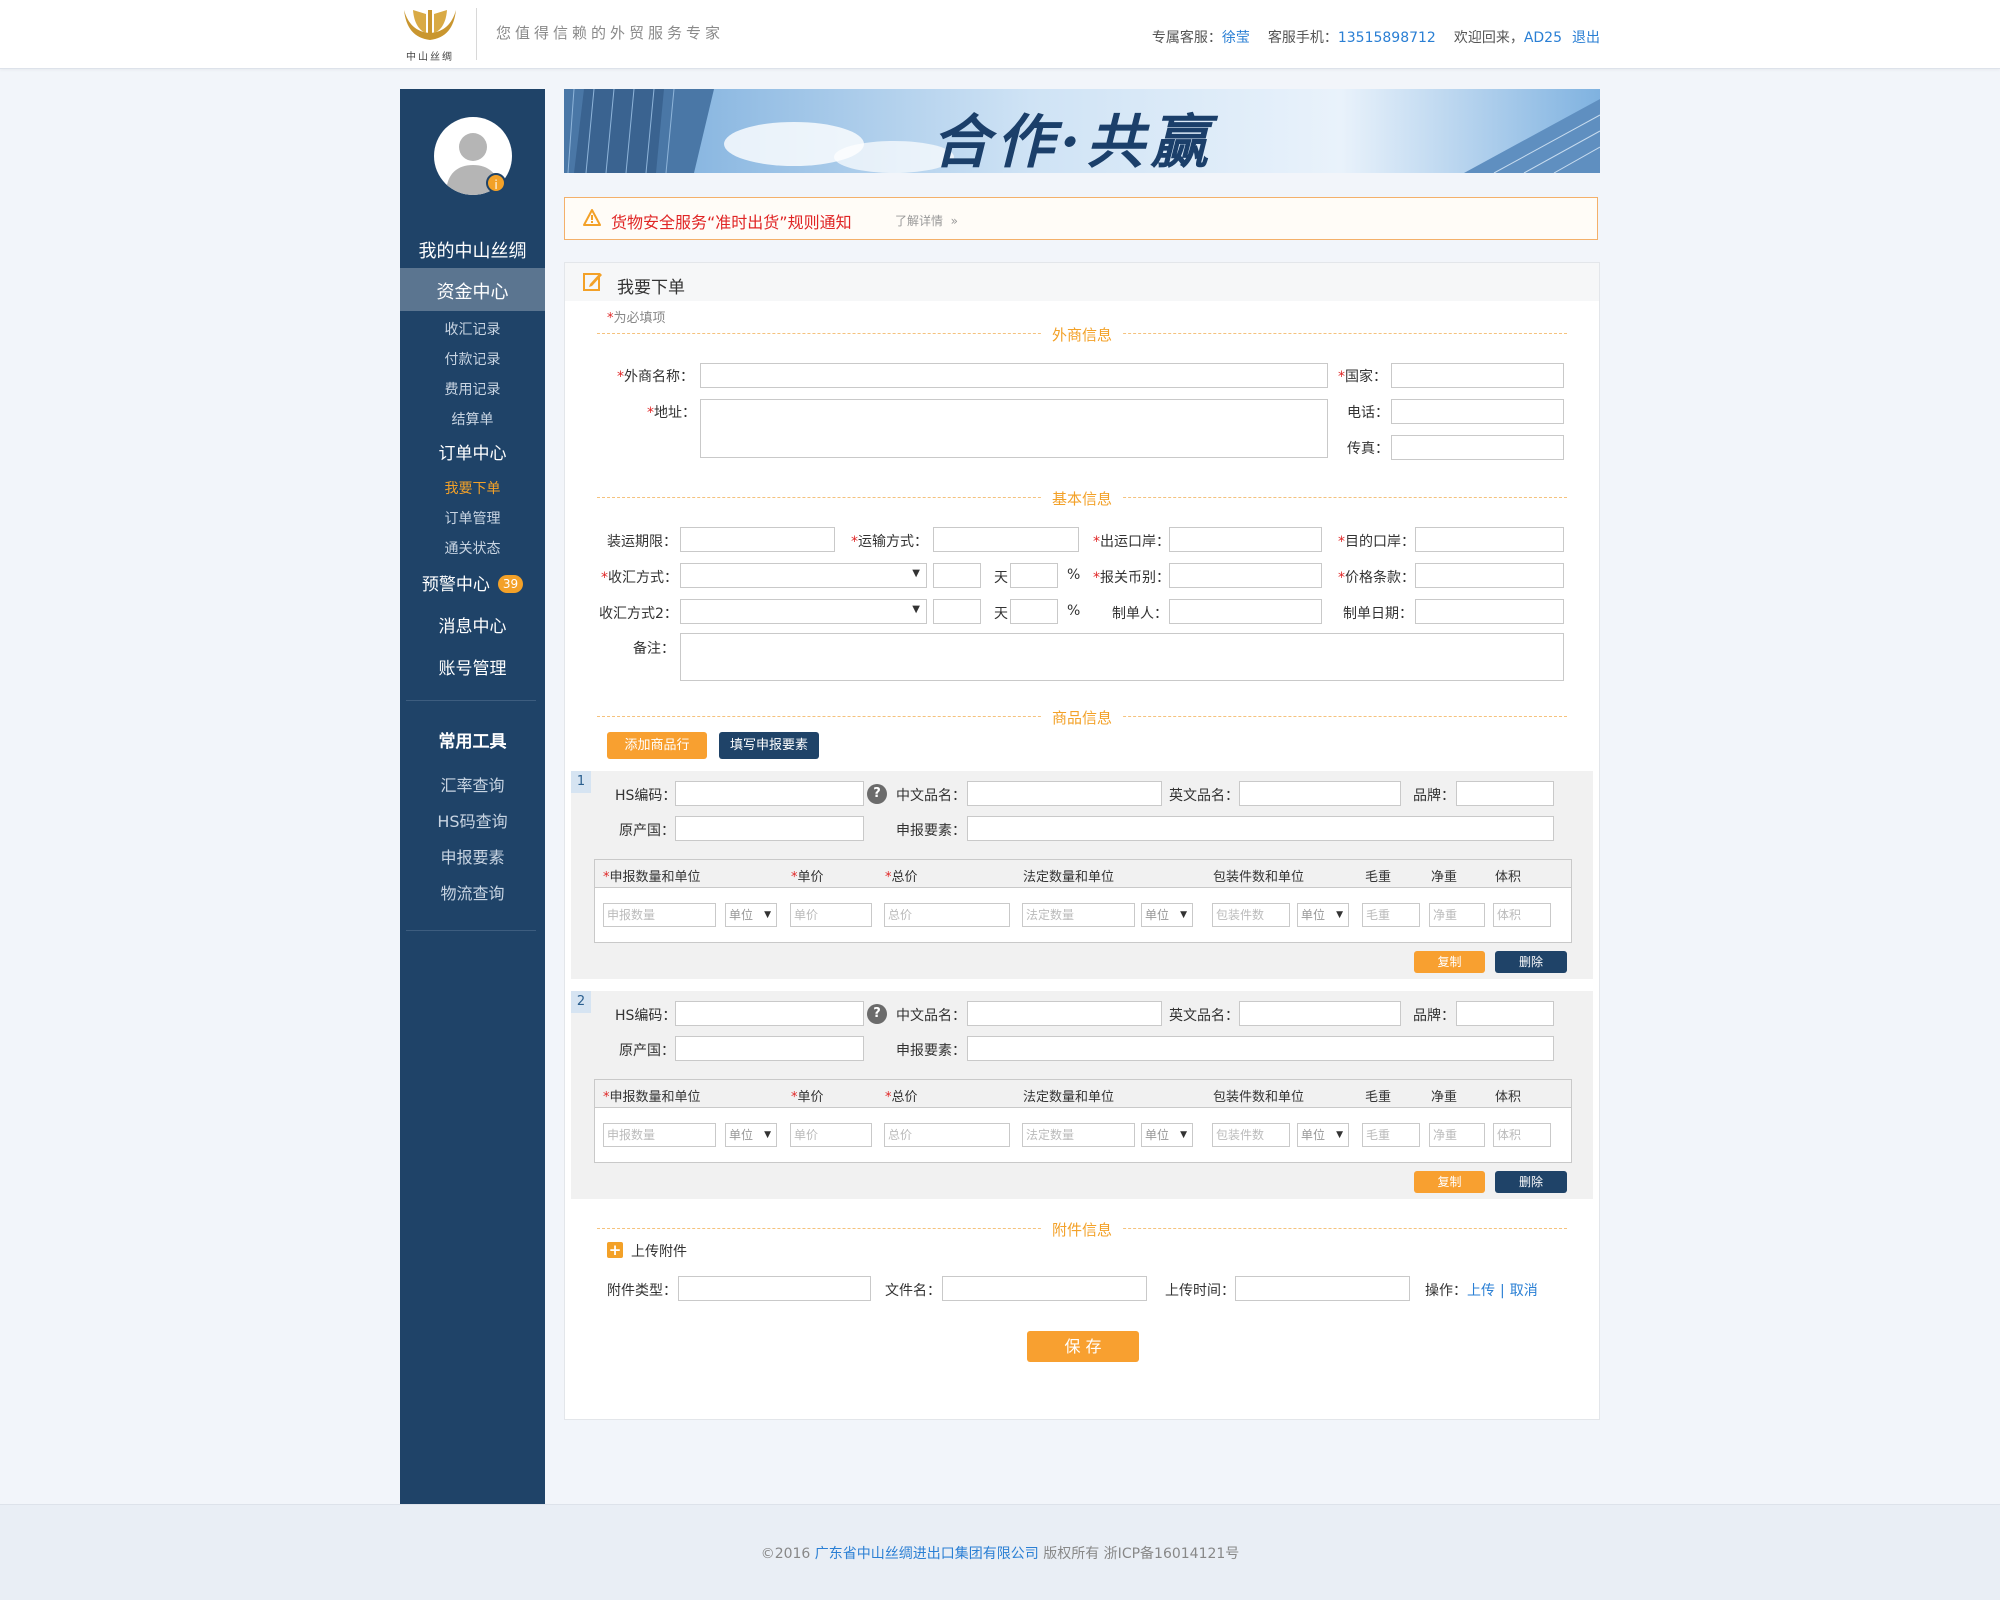 The image size is (2000, 1600). I want to click on deadline-input, so click(757, 539).